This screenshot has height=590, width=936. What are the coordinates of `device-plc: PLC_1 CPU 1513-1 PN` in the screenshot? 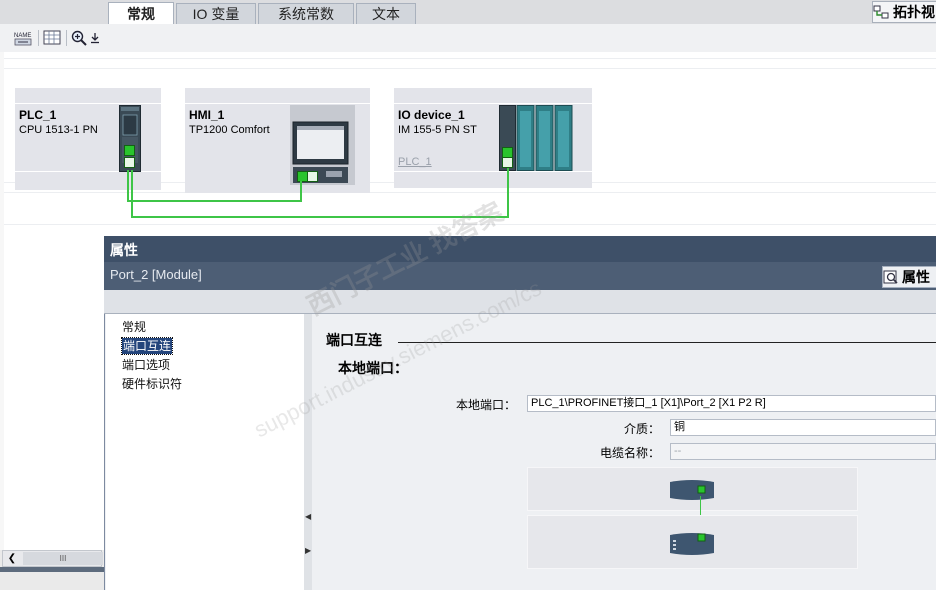 It's located at (88, 139).